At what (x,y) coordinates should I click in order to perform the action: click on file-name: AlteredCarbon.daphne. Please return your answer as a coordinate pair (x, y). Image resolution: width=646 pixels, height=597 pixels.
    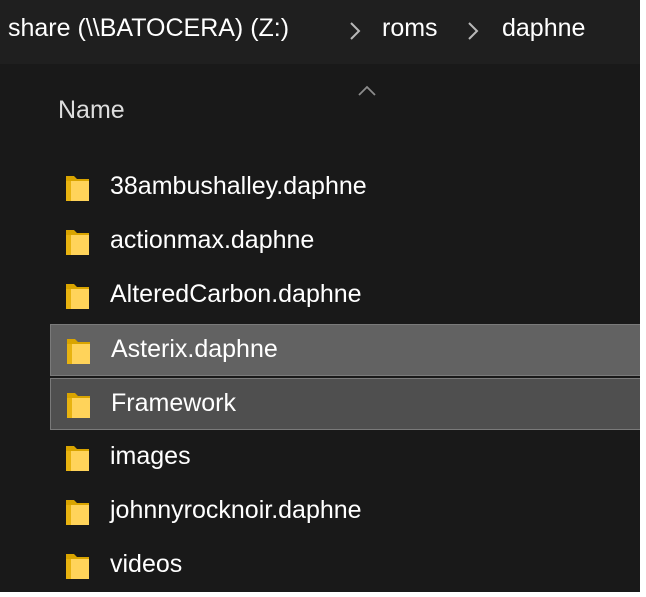
    Looking at the image, I should click on (236, 294).